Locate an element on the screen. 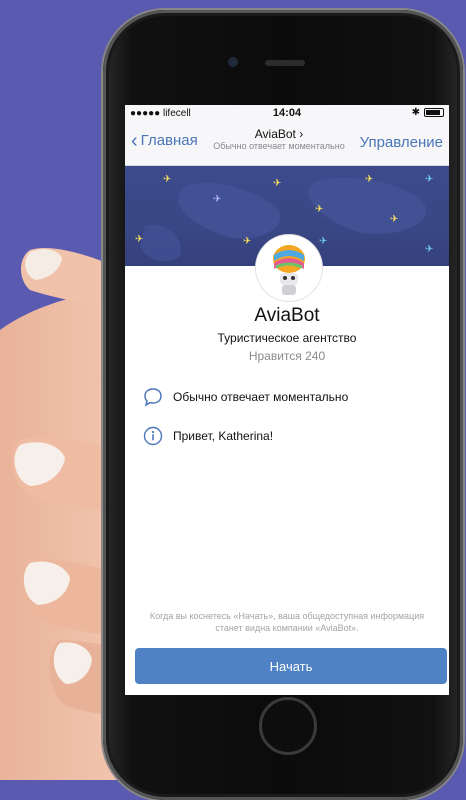  earpiece-speaker is located at coordinates (285, 63).